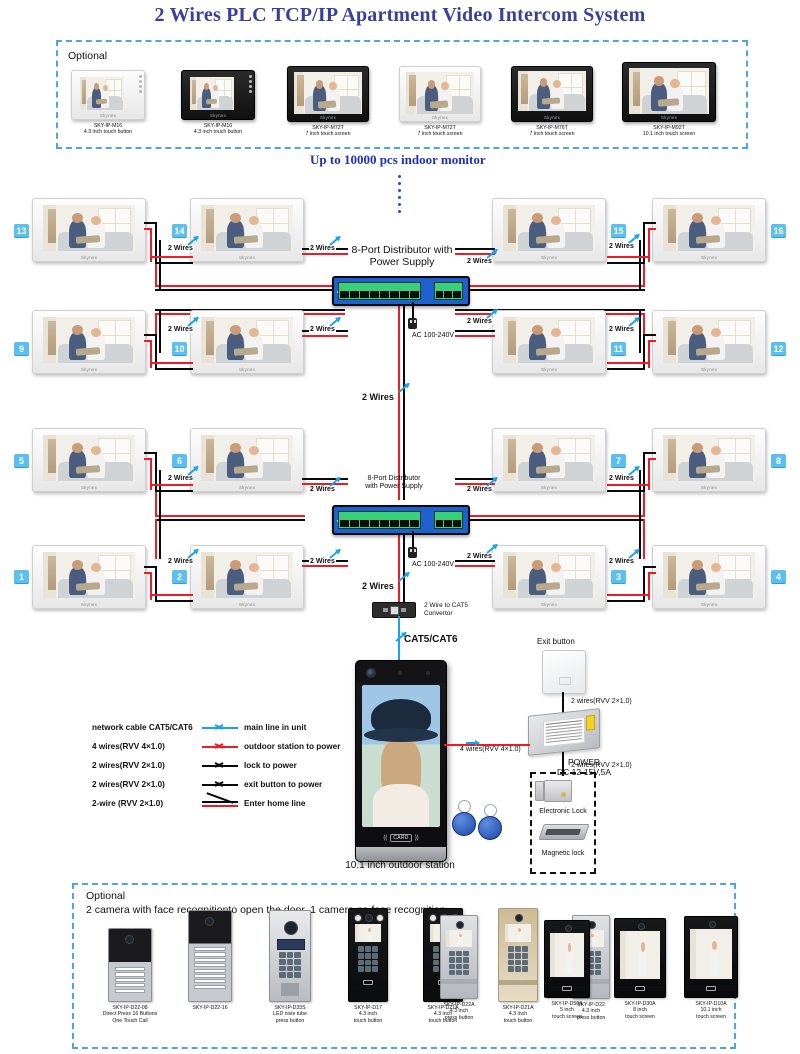  I want to click on distributor-switch-lower, so click(401, 520).